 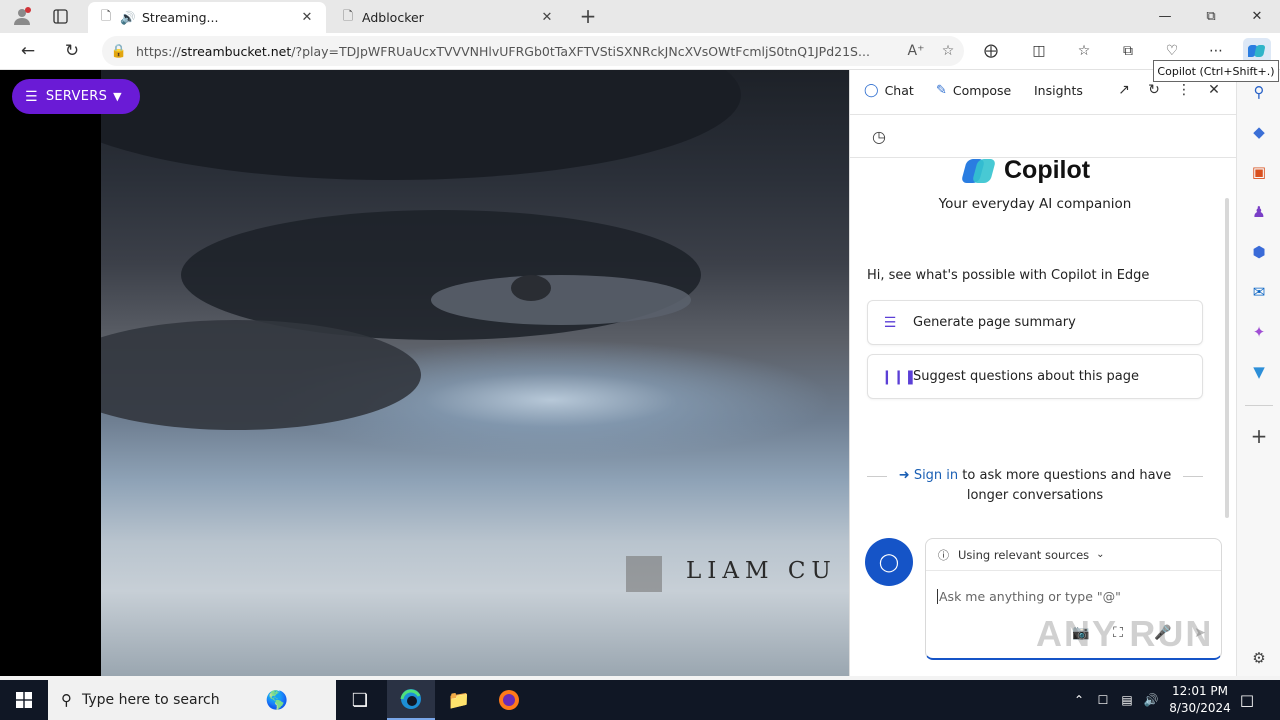 I want to click on clock-time: 12:01 PM, so click(x=1200, y=691).